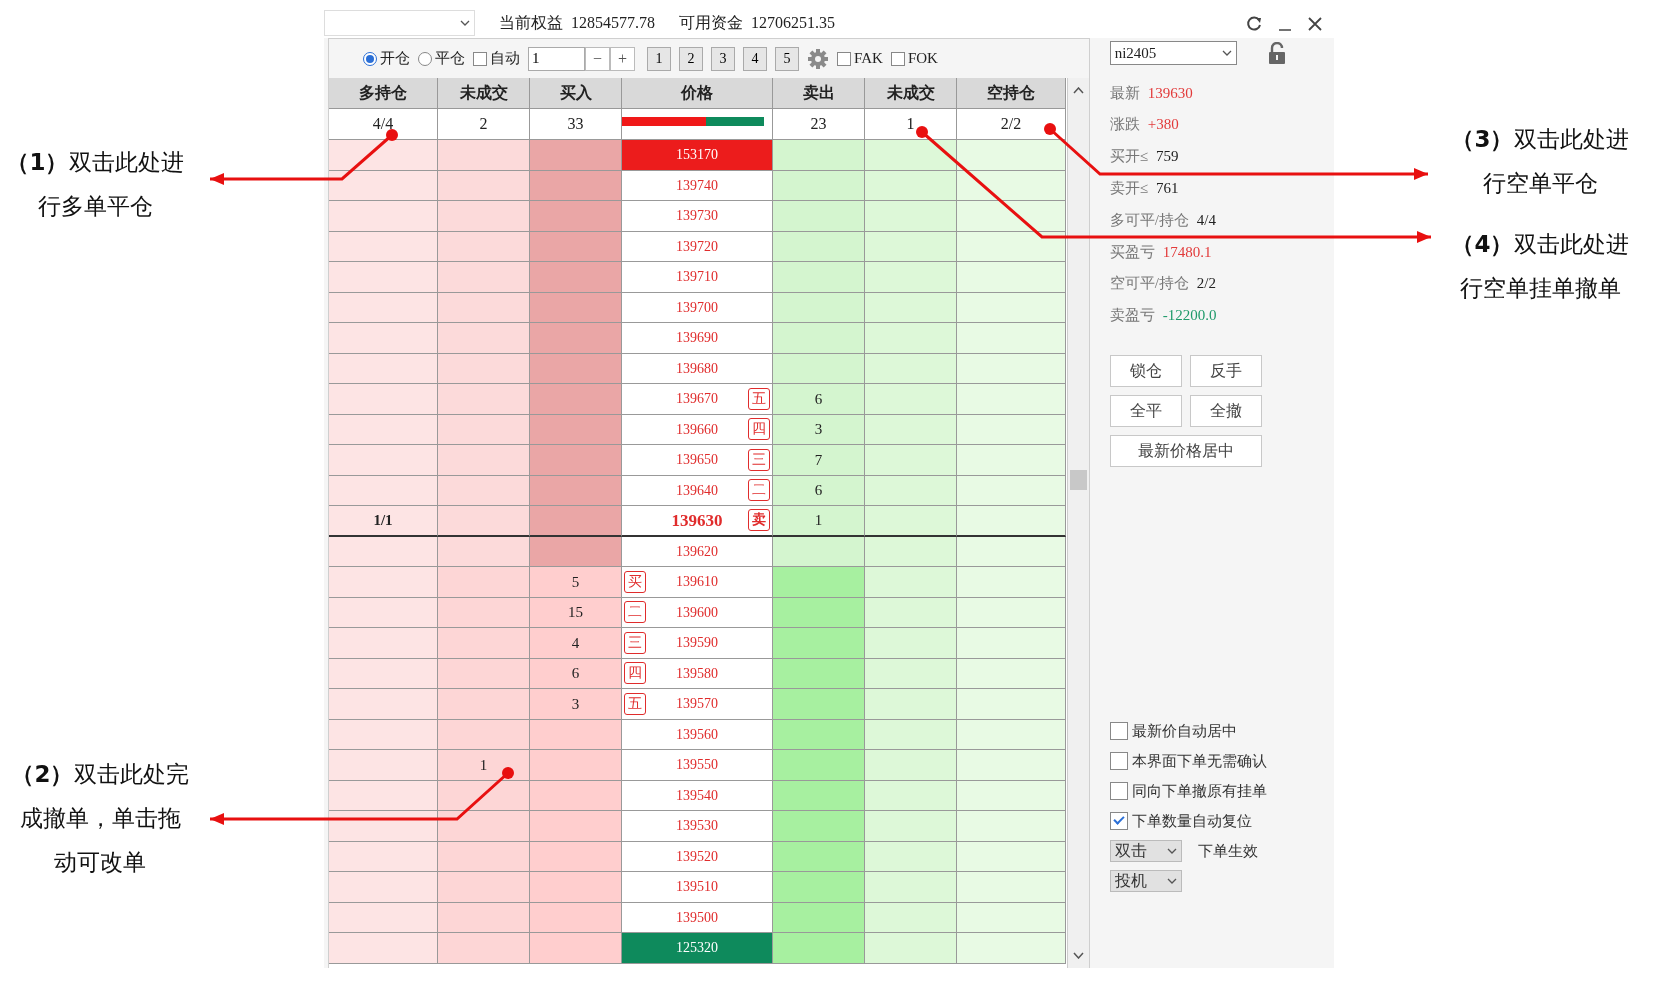 The height and width of the screenshot is (988, 1675). What do you see at coordinates (697, 520) in the screenshot?
I see `price-label: 139630` at bounding box center [697, 520].